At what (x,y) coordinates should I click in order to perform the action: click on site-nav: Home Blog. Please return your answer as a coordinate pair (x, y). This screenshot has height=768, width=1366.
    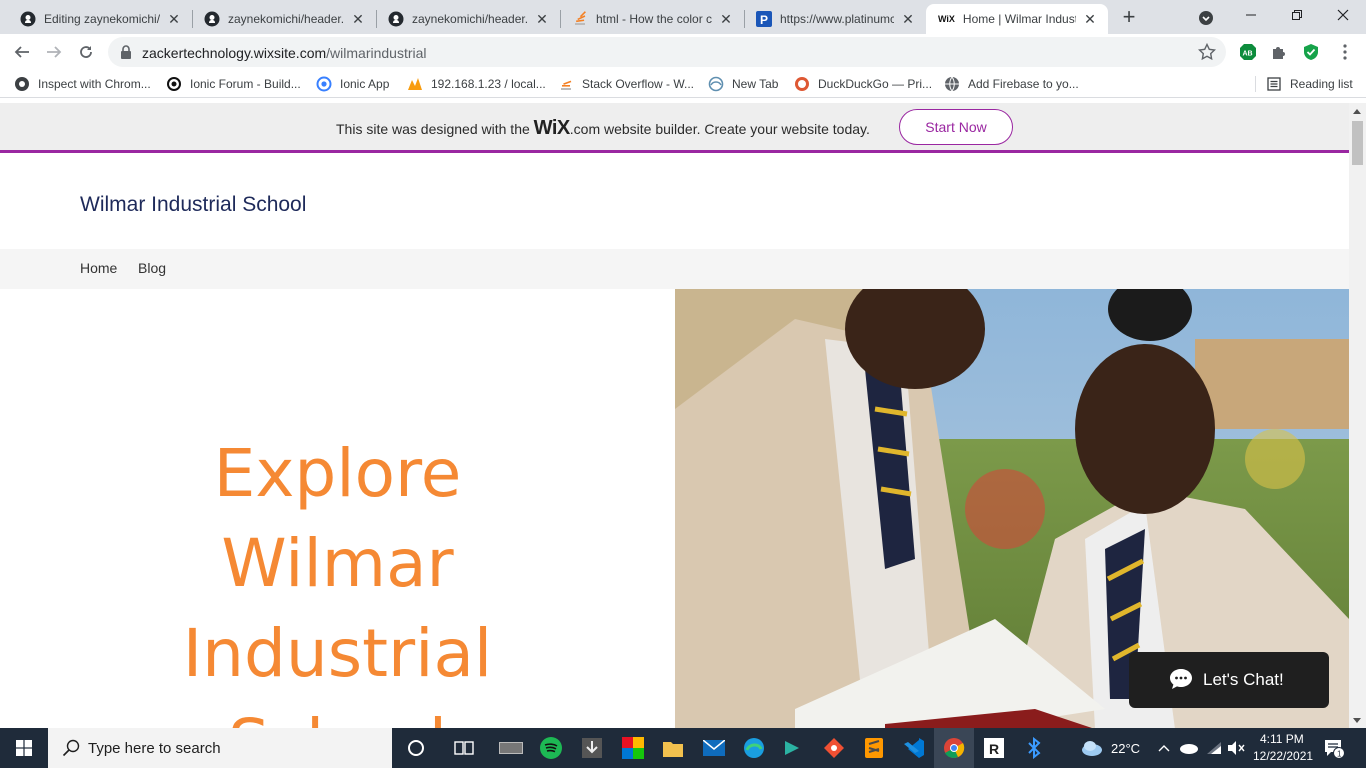
    Looking at the image, I should click on (674, 269).